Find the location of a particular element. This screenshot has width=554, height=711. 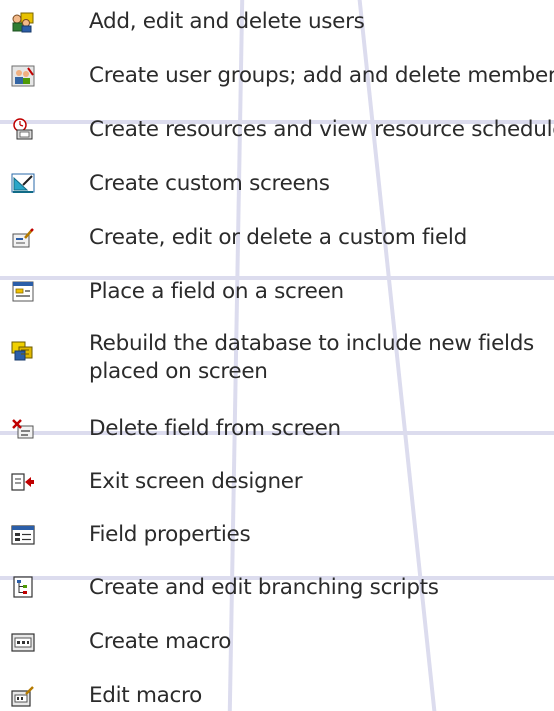

edit-macro-icon is located at coordinates (23, 696).